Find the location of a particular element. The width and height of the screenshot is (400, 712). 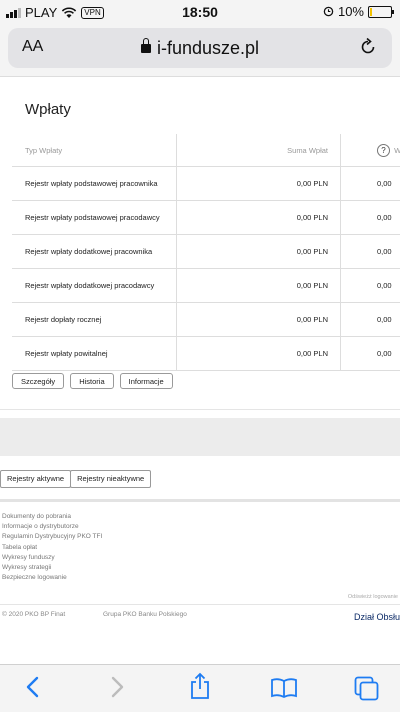

column-header-next: ? W is located at coordinates (370, 150).